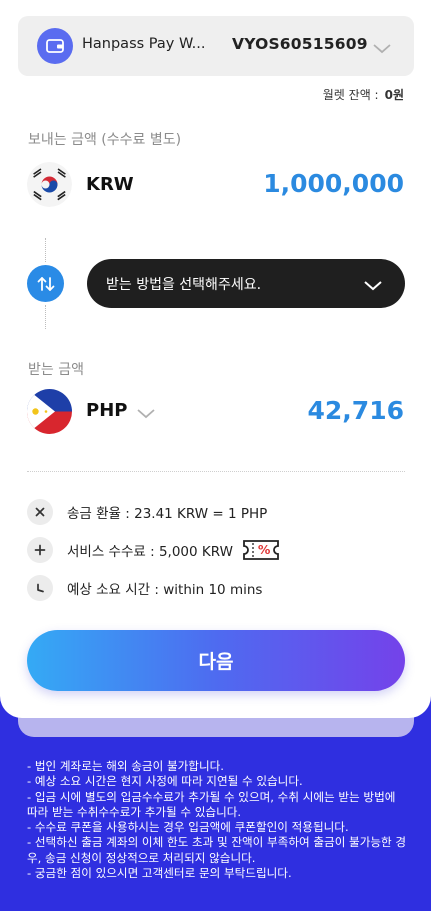 This screenshot has width=431, height=911. I want to click on wallet-icon, so click(55, 46).